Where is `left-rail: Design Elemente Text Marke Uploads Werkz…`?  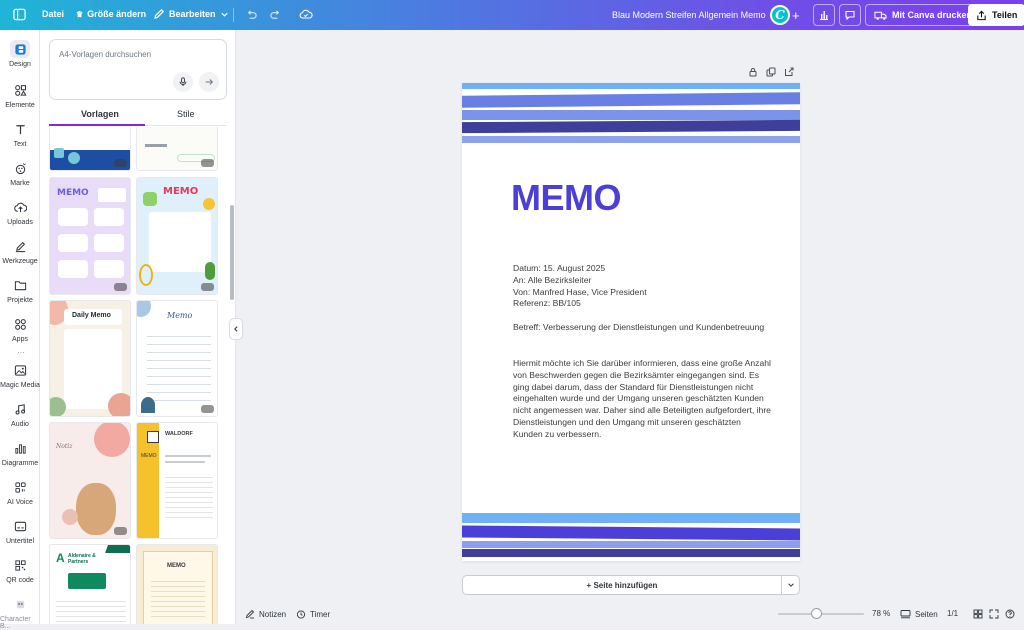
left-rail: Design Elemente Text Marke Uploads Werkz… is located at coordinates (20, 330).